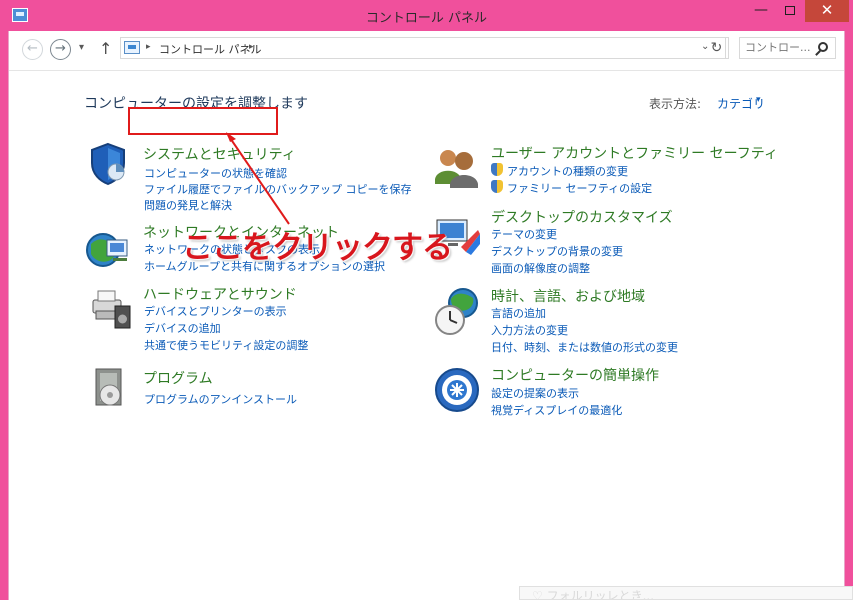  What do you see at coordinates (111, 309) in the screenshot?
I see `printer-speaker-icon` at bounding box center [111, 309].